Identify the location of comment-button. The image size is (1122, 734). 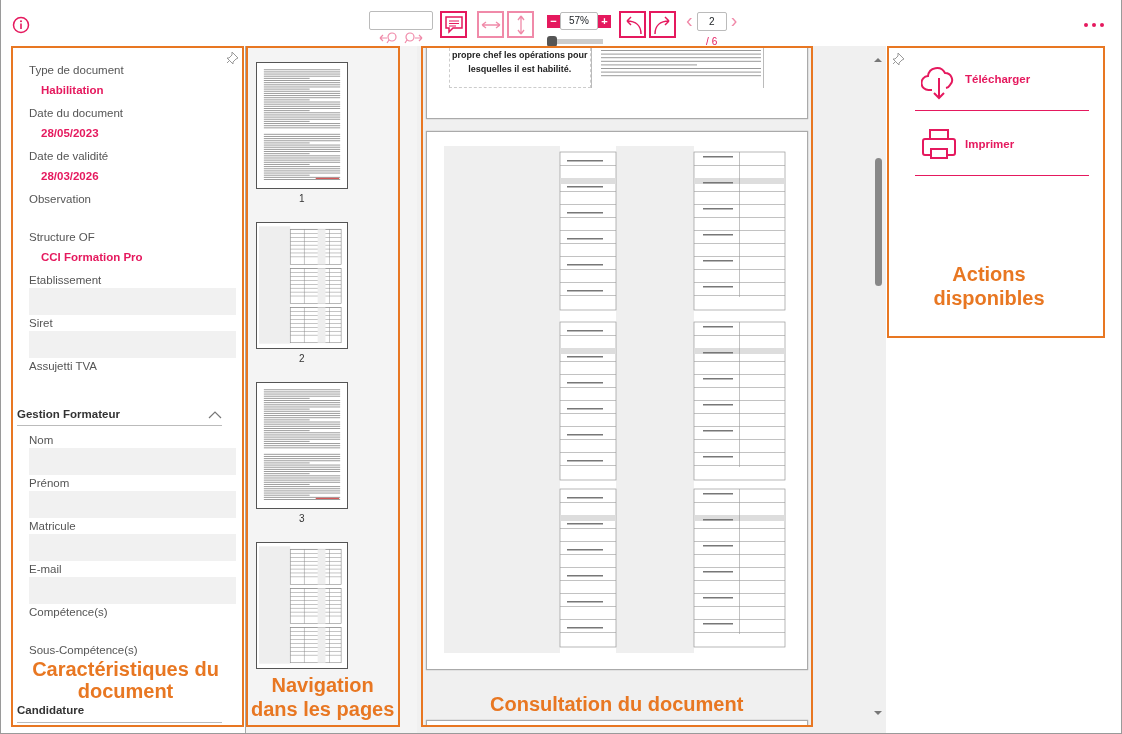
(453, 24).